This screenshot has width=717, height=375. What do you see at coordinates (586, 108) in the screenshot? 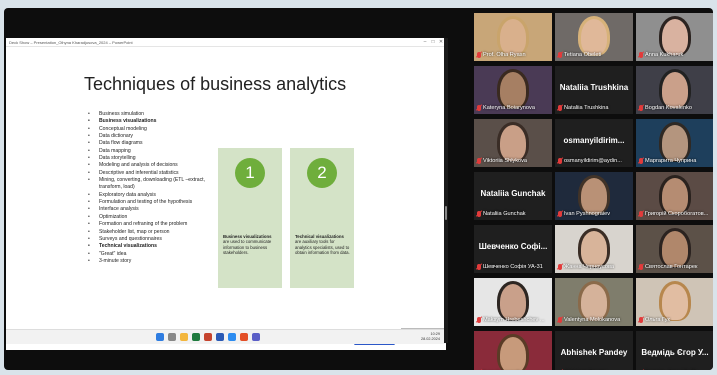
I see `participant-name: Nataliia Trushkina` at bounding box center [586, 108].